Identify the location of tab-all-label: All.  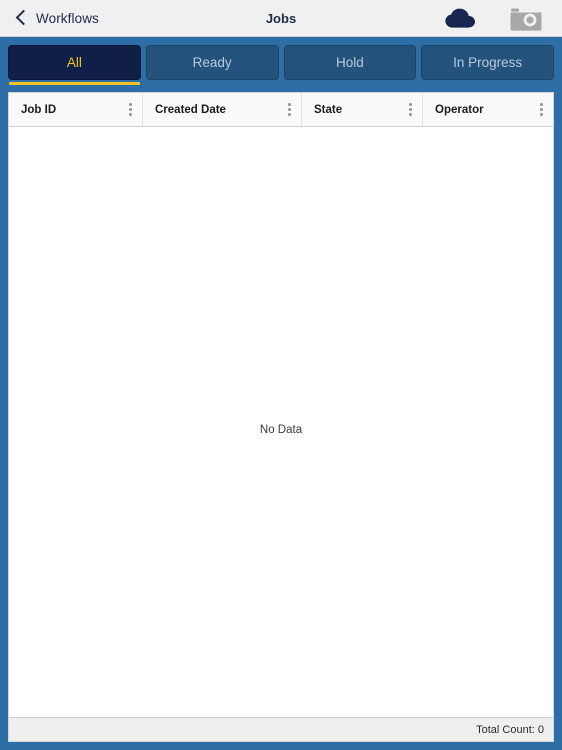
(74, 62).